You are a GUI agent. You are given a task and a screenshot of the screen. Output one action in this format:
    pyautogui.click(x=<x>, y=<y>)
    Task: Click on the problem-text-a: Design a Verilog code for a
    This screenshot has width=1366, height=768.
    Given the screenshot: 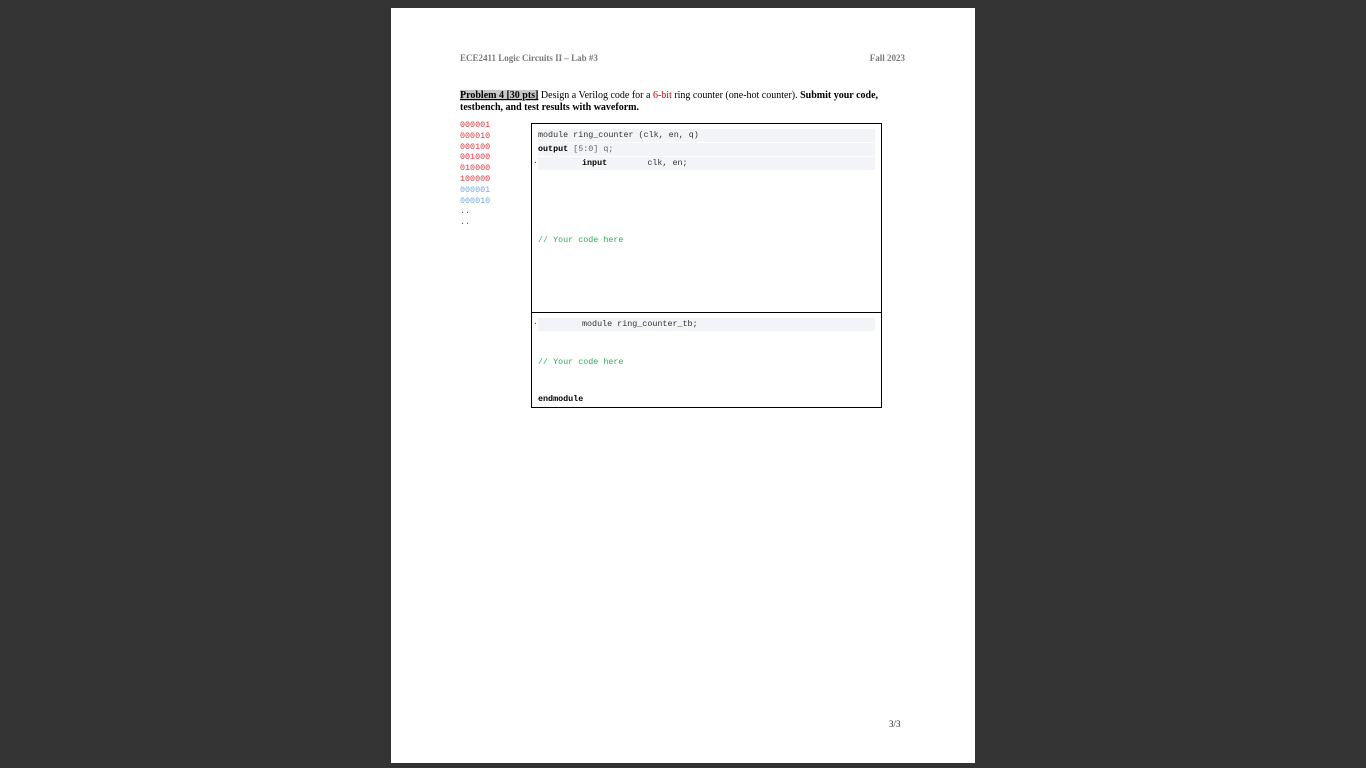 What is the action you would take?
    pyautogui.click(x=595, y=95)
    